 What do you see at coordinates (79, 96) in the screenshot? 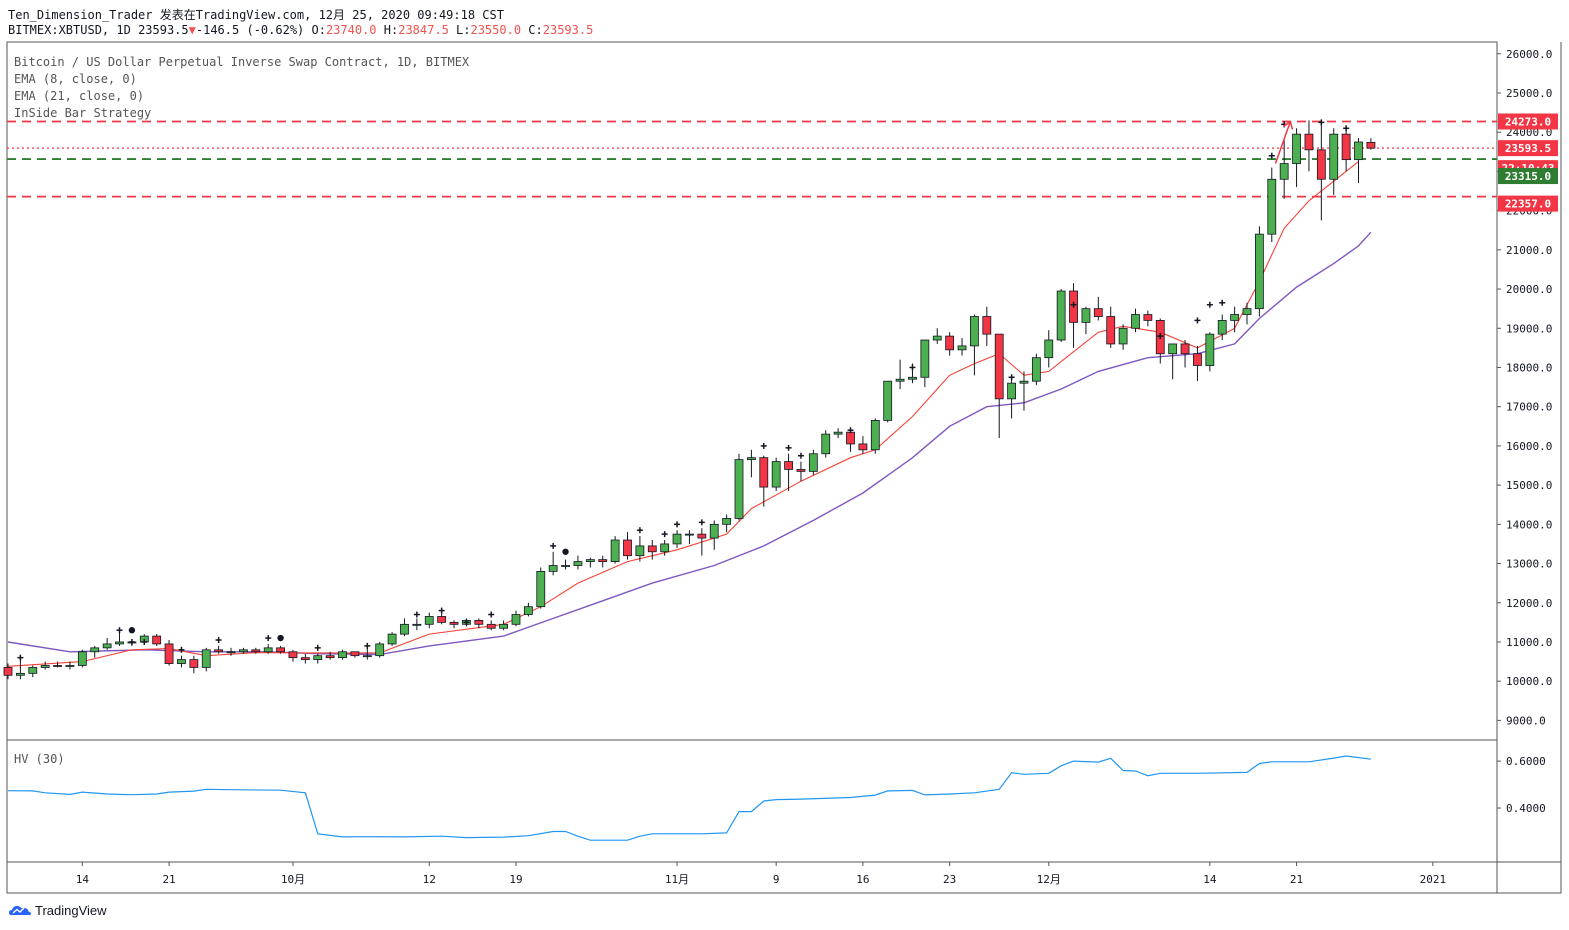
I see `ema21-legend: EMA (21, close, 0)` at bounding box center [79, 96].